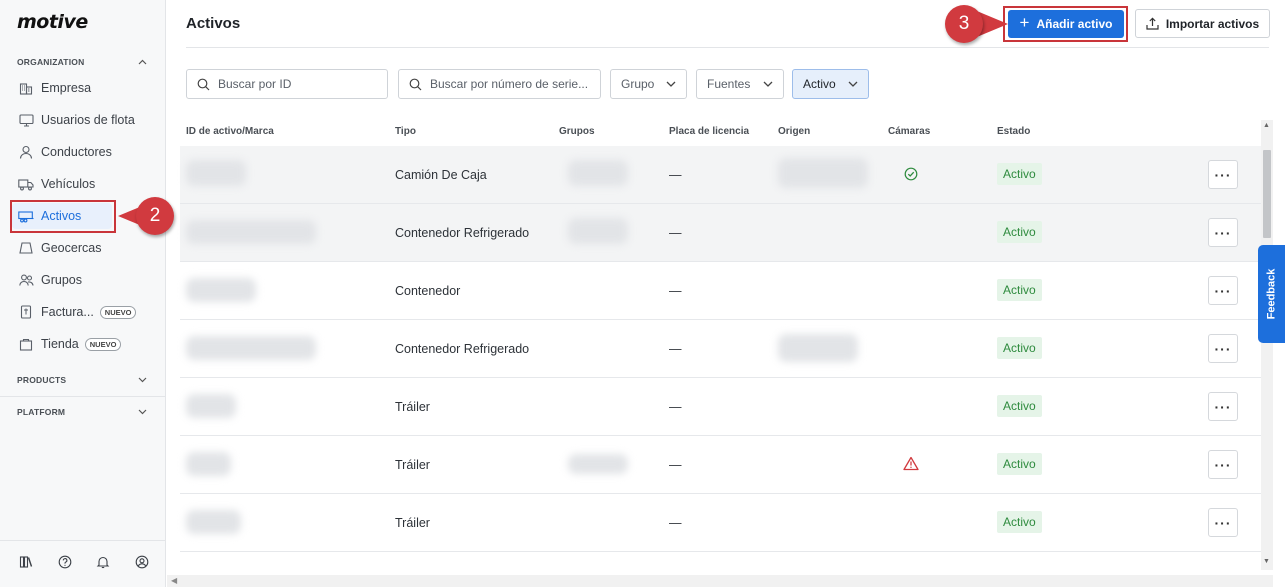  Describe the element at coordinates (60, 344) in the screenshot. I see `sidebar-item-label: Tienda` at that location.